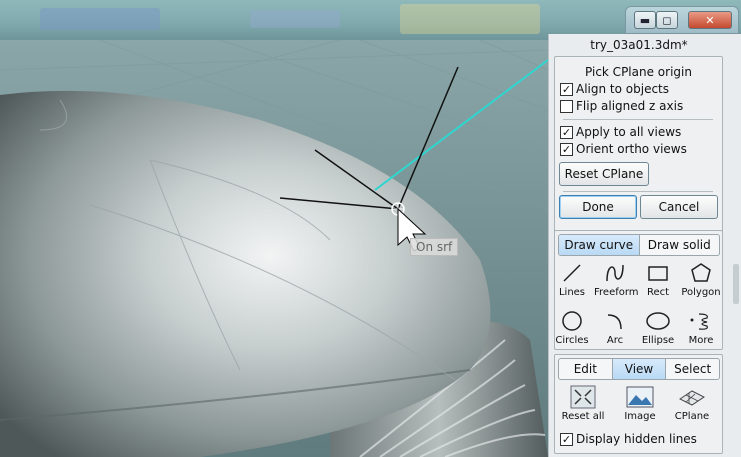 This screenshot has height=457, width=741. Describe the element at coordinates (630, 106) in the screenshot. I see `checkbox-label: Flip aligned z axis` at that location.